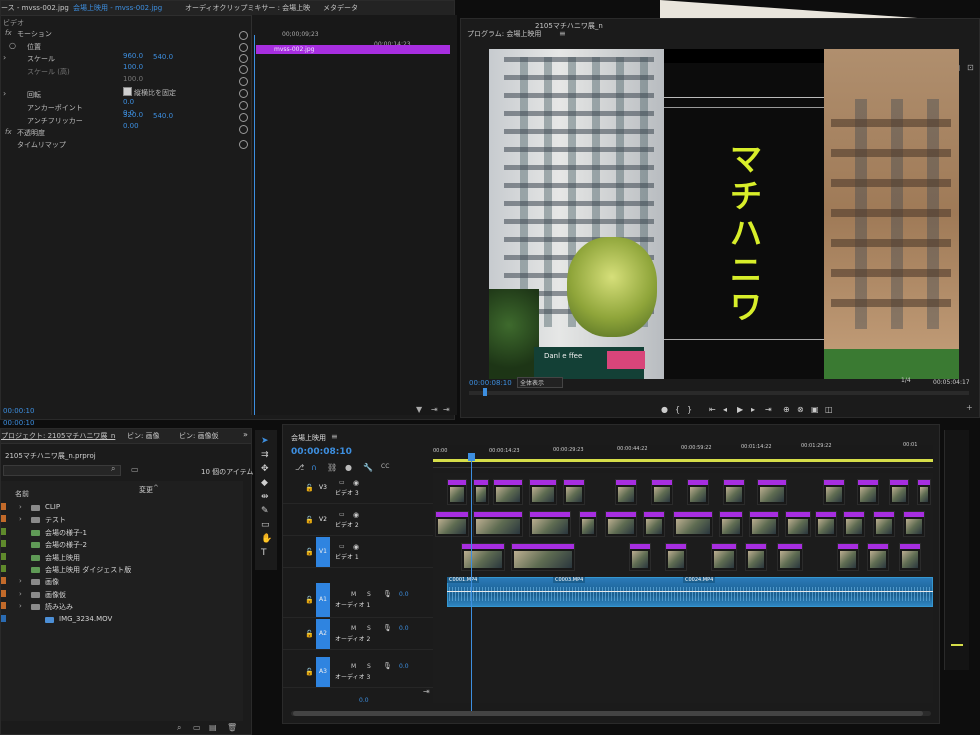  Describe the element at coordinates (353, 666) in the screenshot. I see `mute-toggle: M` at that location.